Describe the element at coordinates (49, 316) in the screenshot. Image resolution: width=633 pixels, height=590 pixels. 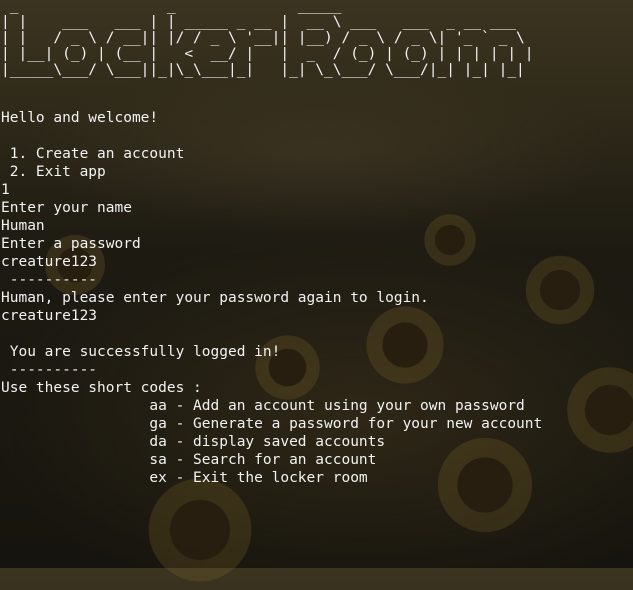
I see `user-input-login-password: creature123` at that location.